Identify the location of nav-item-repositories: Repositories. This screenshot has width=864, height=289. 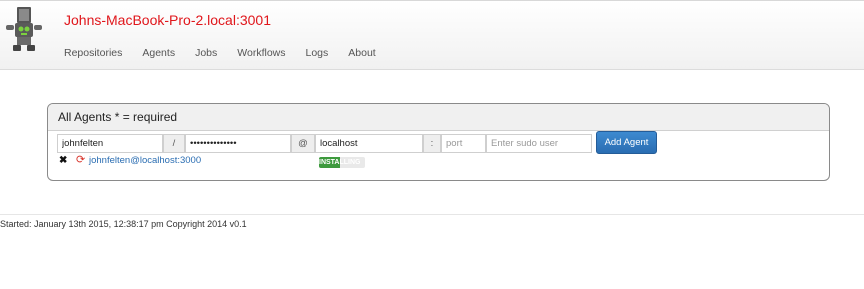
(93, 53).